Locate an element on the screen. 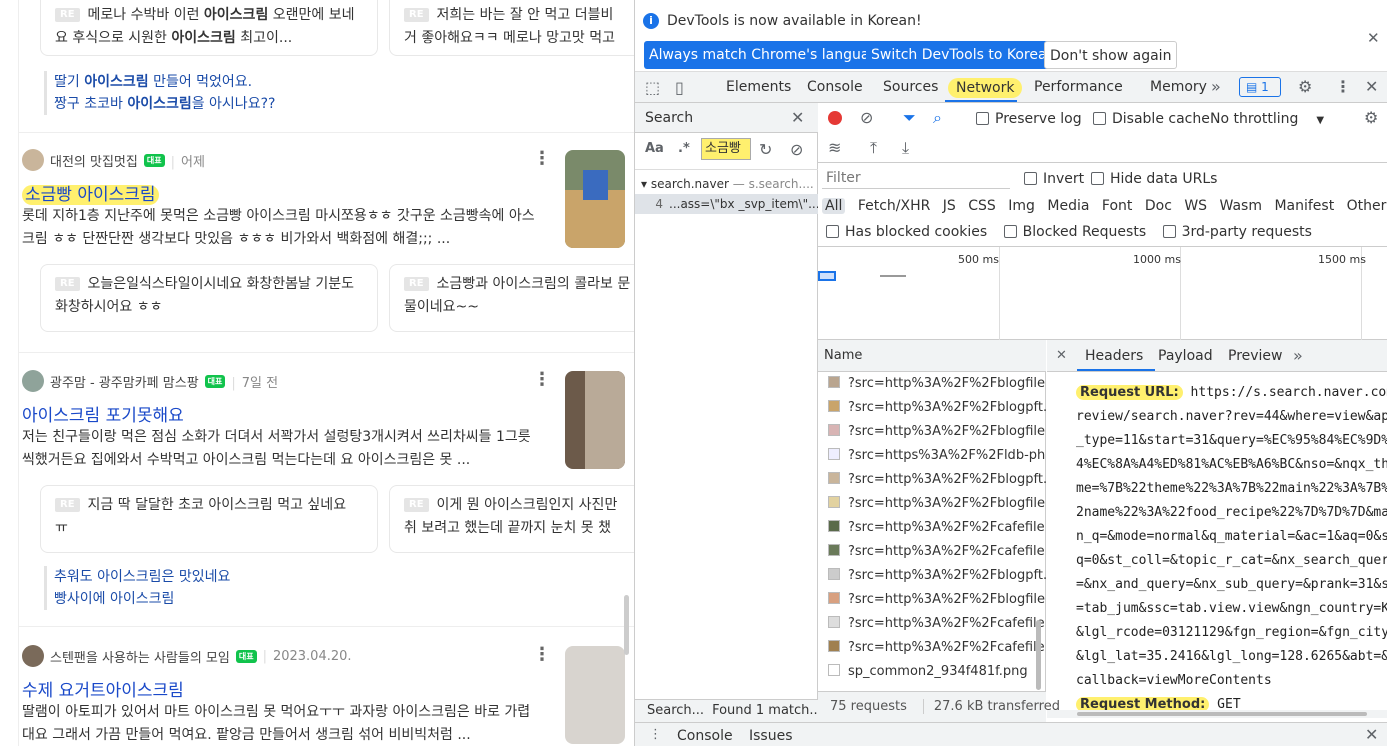  gear-icon: ⚙ is located at coordinates (1305, 87).